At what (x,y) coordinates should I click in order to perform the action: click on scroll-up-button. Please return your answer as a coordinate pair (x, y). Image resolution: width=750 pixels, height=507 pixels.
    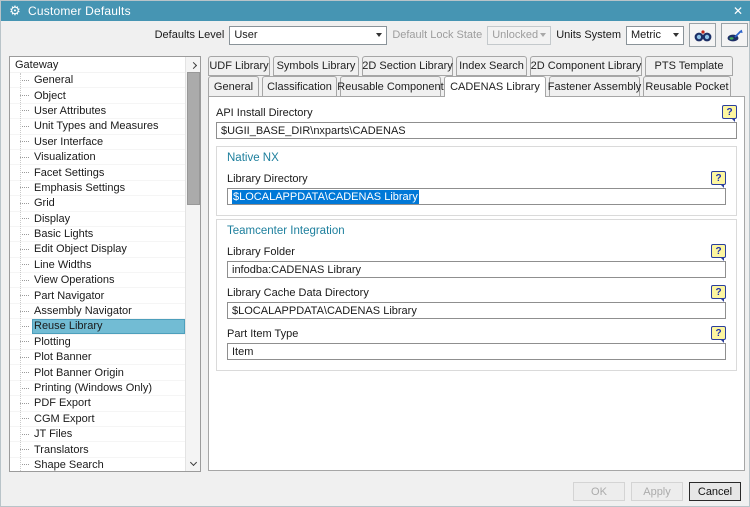
    Looking at the image, I should click on (193, 64).